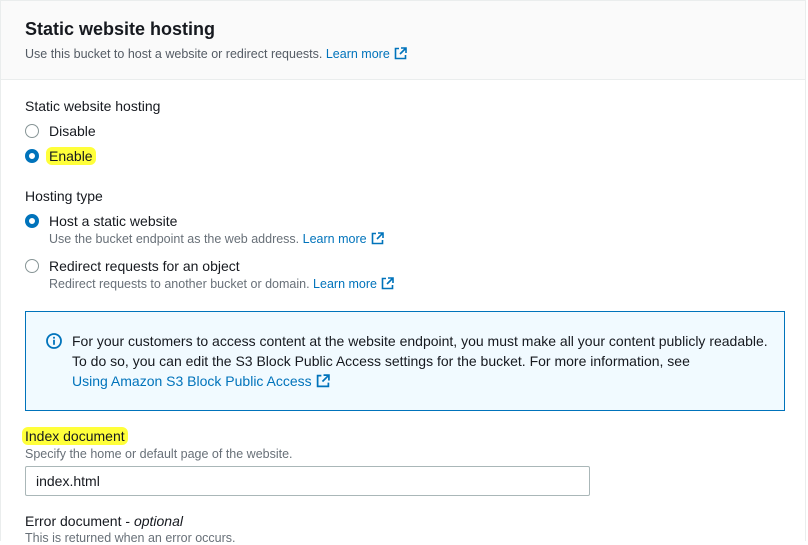 Image resolution: width=808 pixels, height=545 pixels. I want to click on error-document-label: Error document - optional, so click(104, 521).